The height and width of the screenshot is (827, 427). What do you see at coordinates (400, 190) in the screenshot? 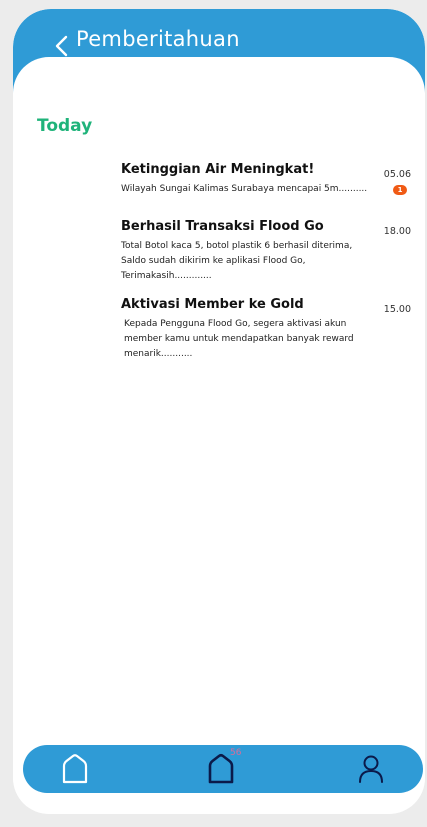
I see `unread-badge: 1` at bounding box center [400, 190].